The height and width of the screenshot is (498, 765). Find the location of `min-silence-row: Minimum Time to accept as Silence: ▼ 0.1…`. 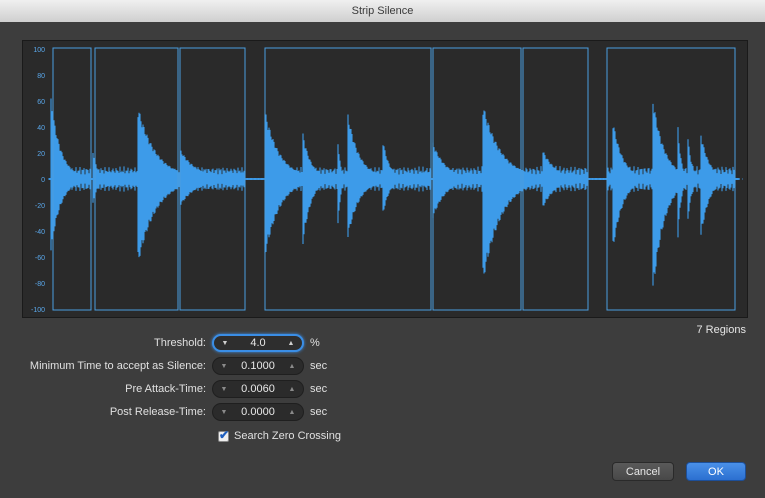

min-silence-row: Minimum Time to accept as Silence: ▼ 0.1… is located at coordinates (163, 366).